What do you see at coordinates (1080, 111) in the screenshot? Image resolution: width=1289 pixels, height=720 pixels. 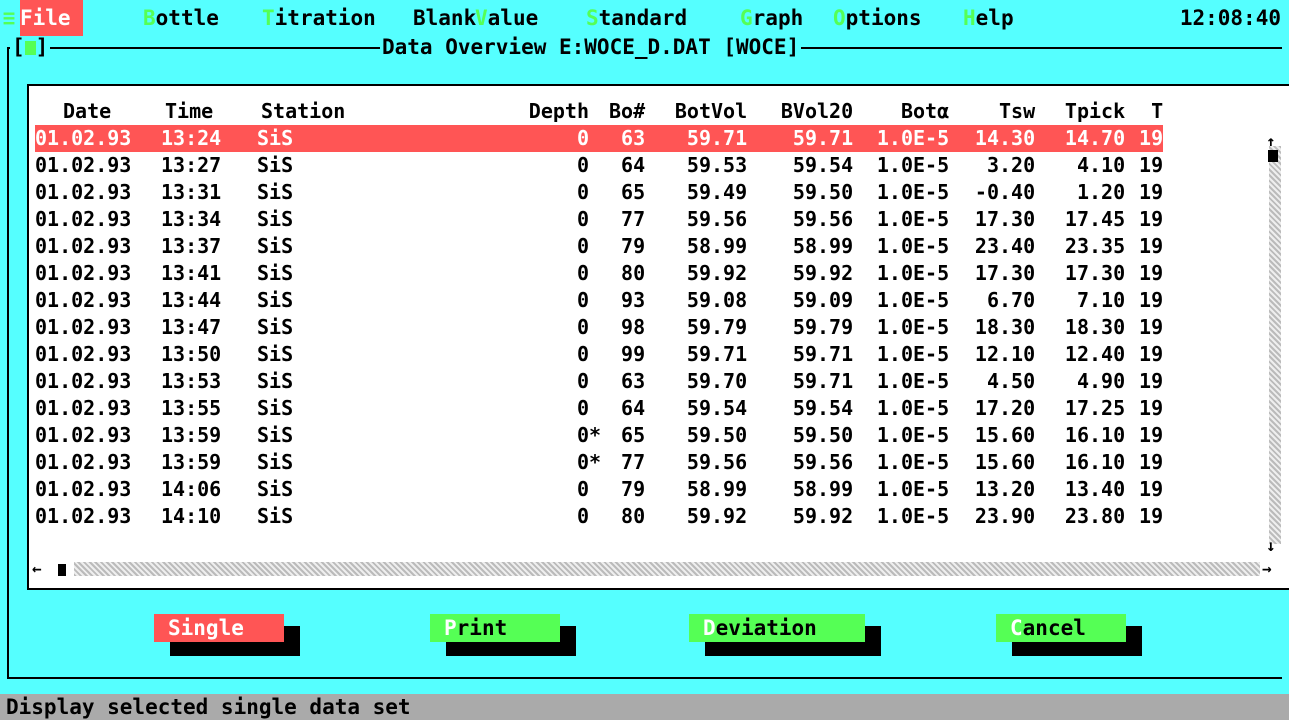 I see `col-header-tpick: Tpick` at bounding box center [1080, 111].